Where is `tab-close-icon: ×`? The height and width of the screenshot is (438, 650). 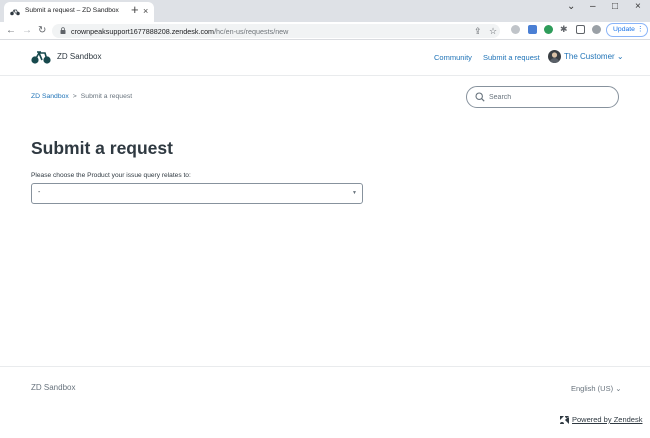 tab-close-icon: × is located at coordinates (145, 11).